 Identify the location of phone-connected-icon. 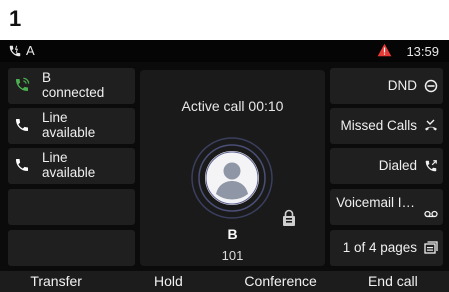
(23, 84).